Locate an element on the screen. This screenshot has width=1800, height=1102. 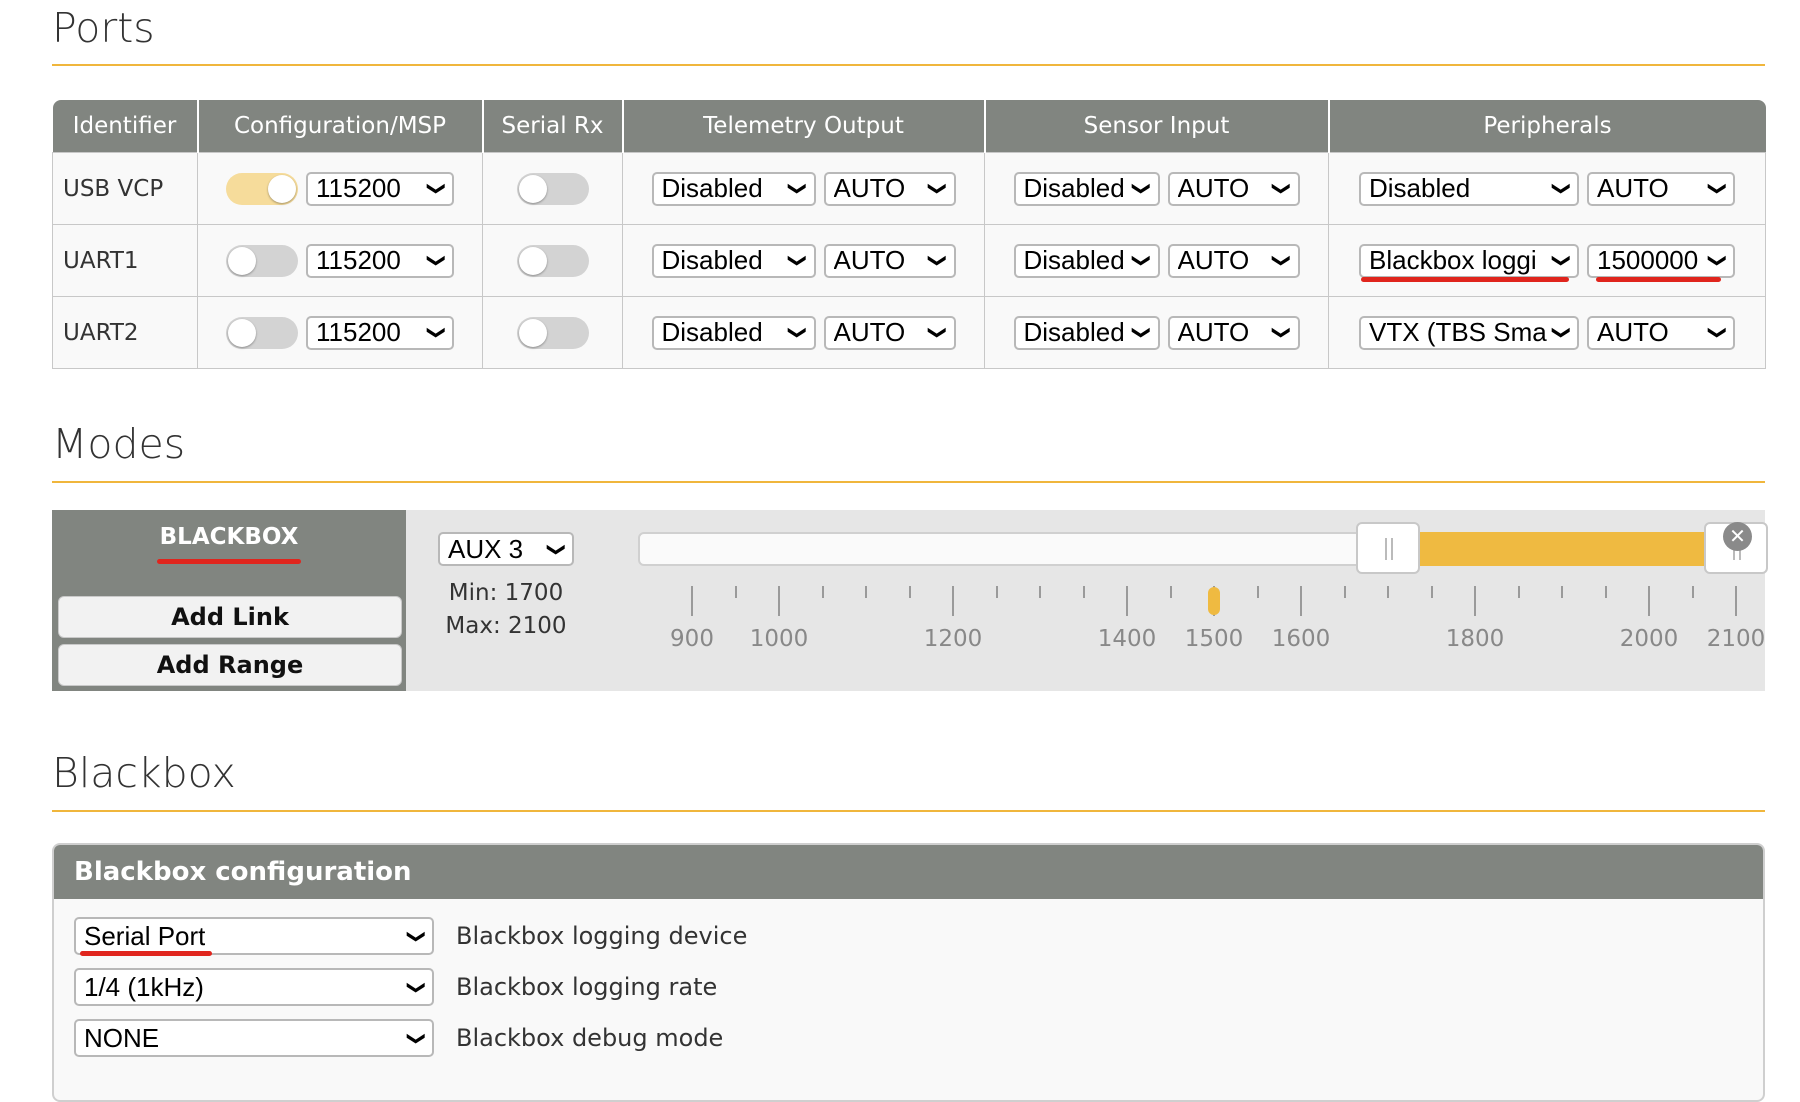
header-configuration-msp: Configuration/MSP is located at coordinates (340, 126).